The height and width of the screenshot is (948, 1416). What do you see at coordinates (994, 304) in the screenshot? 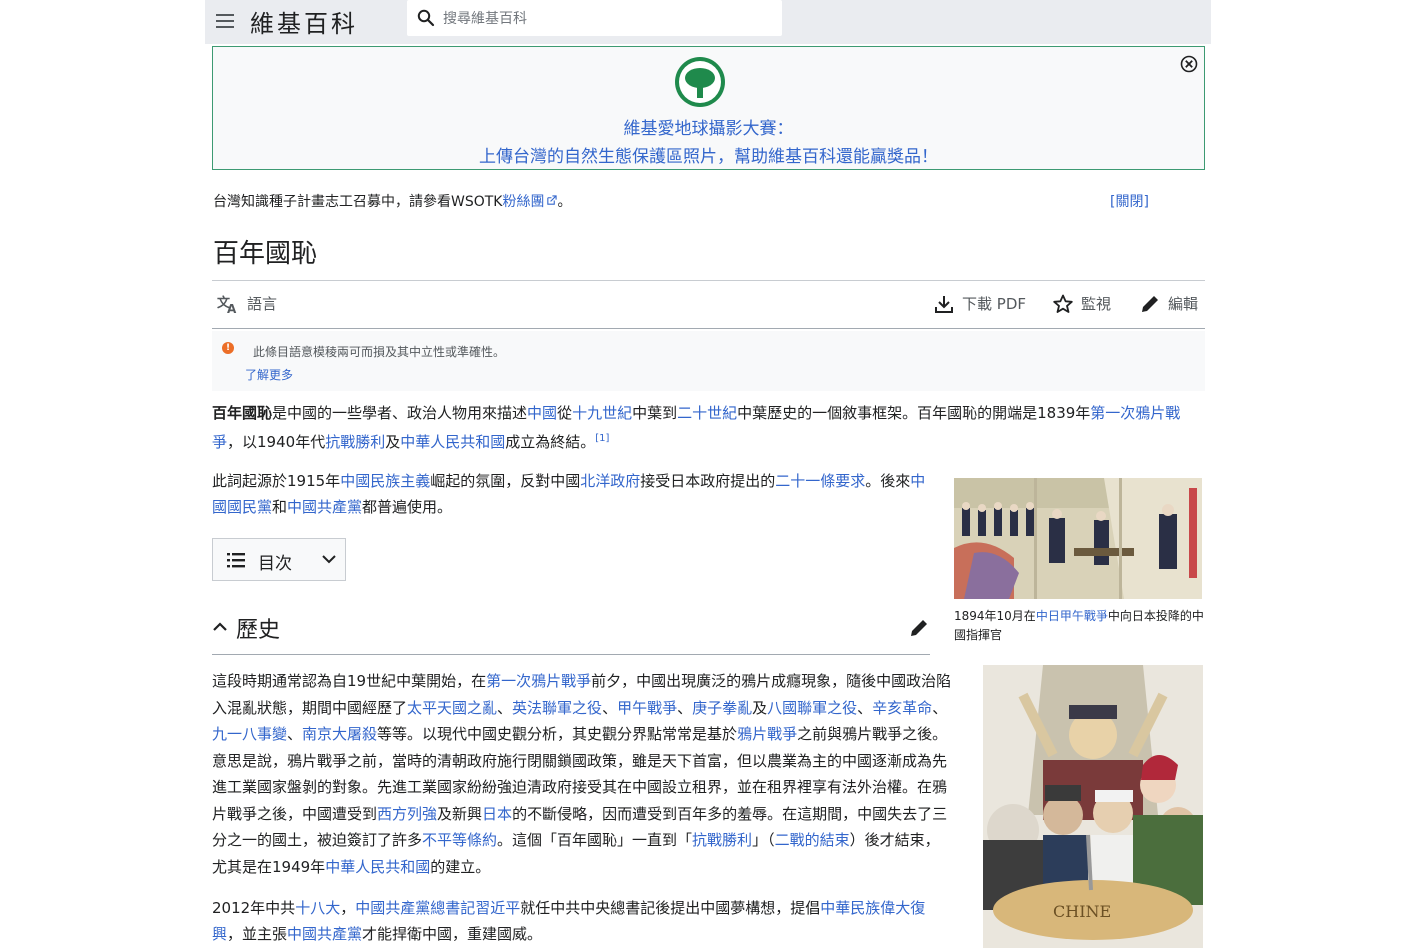
I see `download-label: 下載 PDF` at bounding box center [994, 304].